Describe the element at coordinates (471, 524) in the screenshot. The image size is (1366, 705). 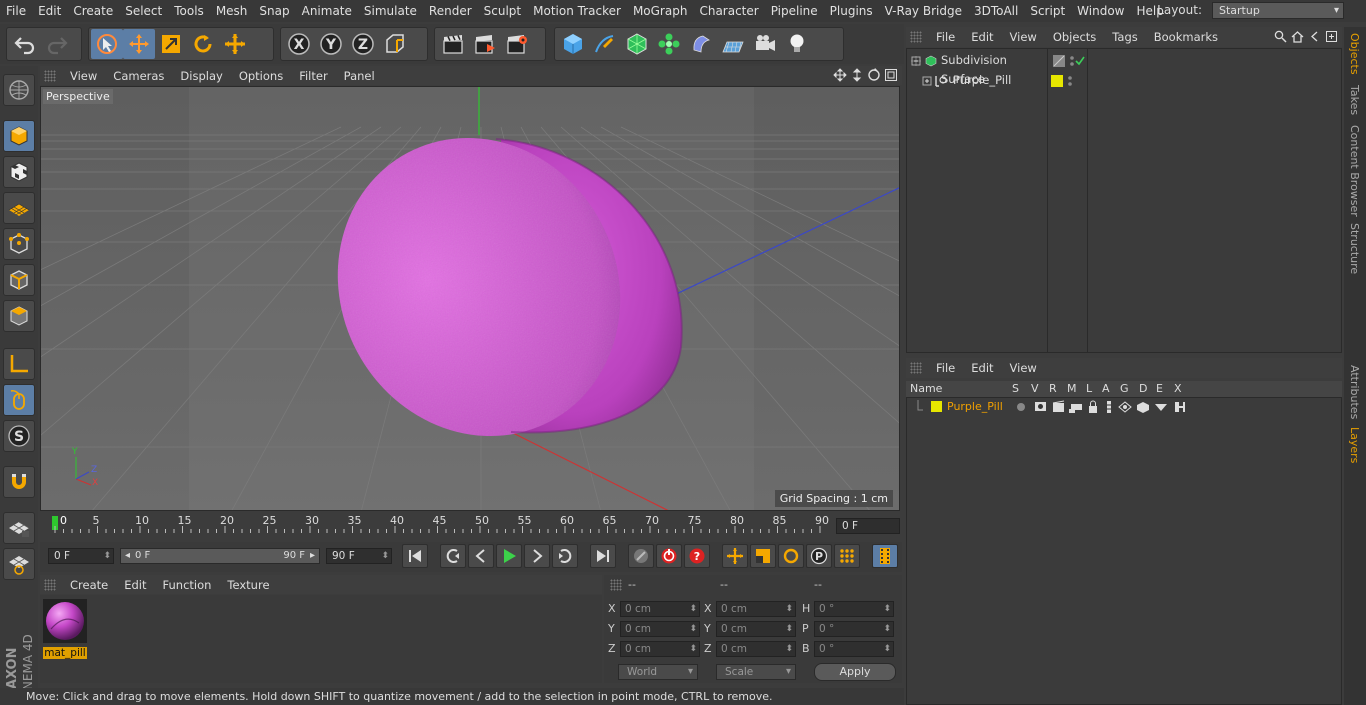
I see `timeline-ruler: 0 5 10 15 20 25 30 35 40 45 50 55 60 65 70 75 80 85 90` at that location.